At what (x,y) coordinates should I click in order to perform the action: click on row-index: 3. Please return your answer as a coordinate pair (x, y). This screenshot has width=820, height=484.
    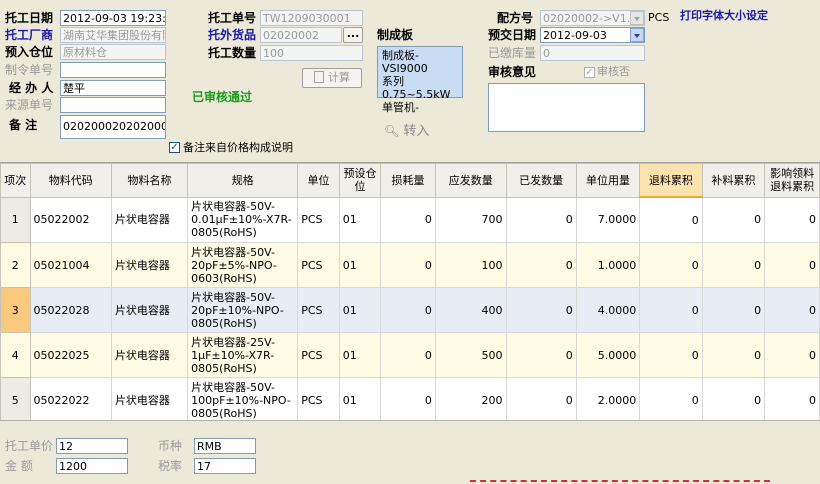
    Looking at the image, I should click on (15, 310).